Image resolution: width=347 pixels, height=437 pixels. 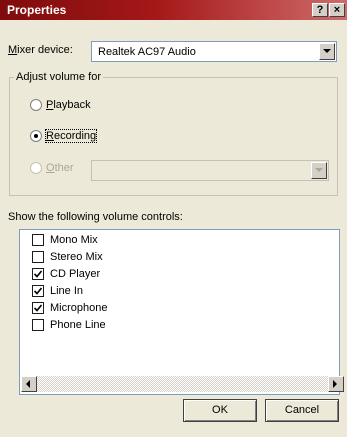 What do you see at coordinates (36, 105) in the screenshot?
I see `playback-radio` at bounding box center [36, 105].